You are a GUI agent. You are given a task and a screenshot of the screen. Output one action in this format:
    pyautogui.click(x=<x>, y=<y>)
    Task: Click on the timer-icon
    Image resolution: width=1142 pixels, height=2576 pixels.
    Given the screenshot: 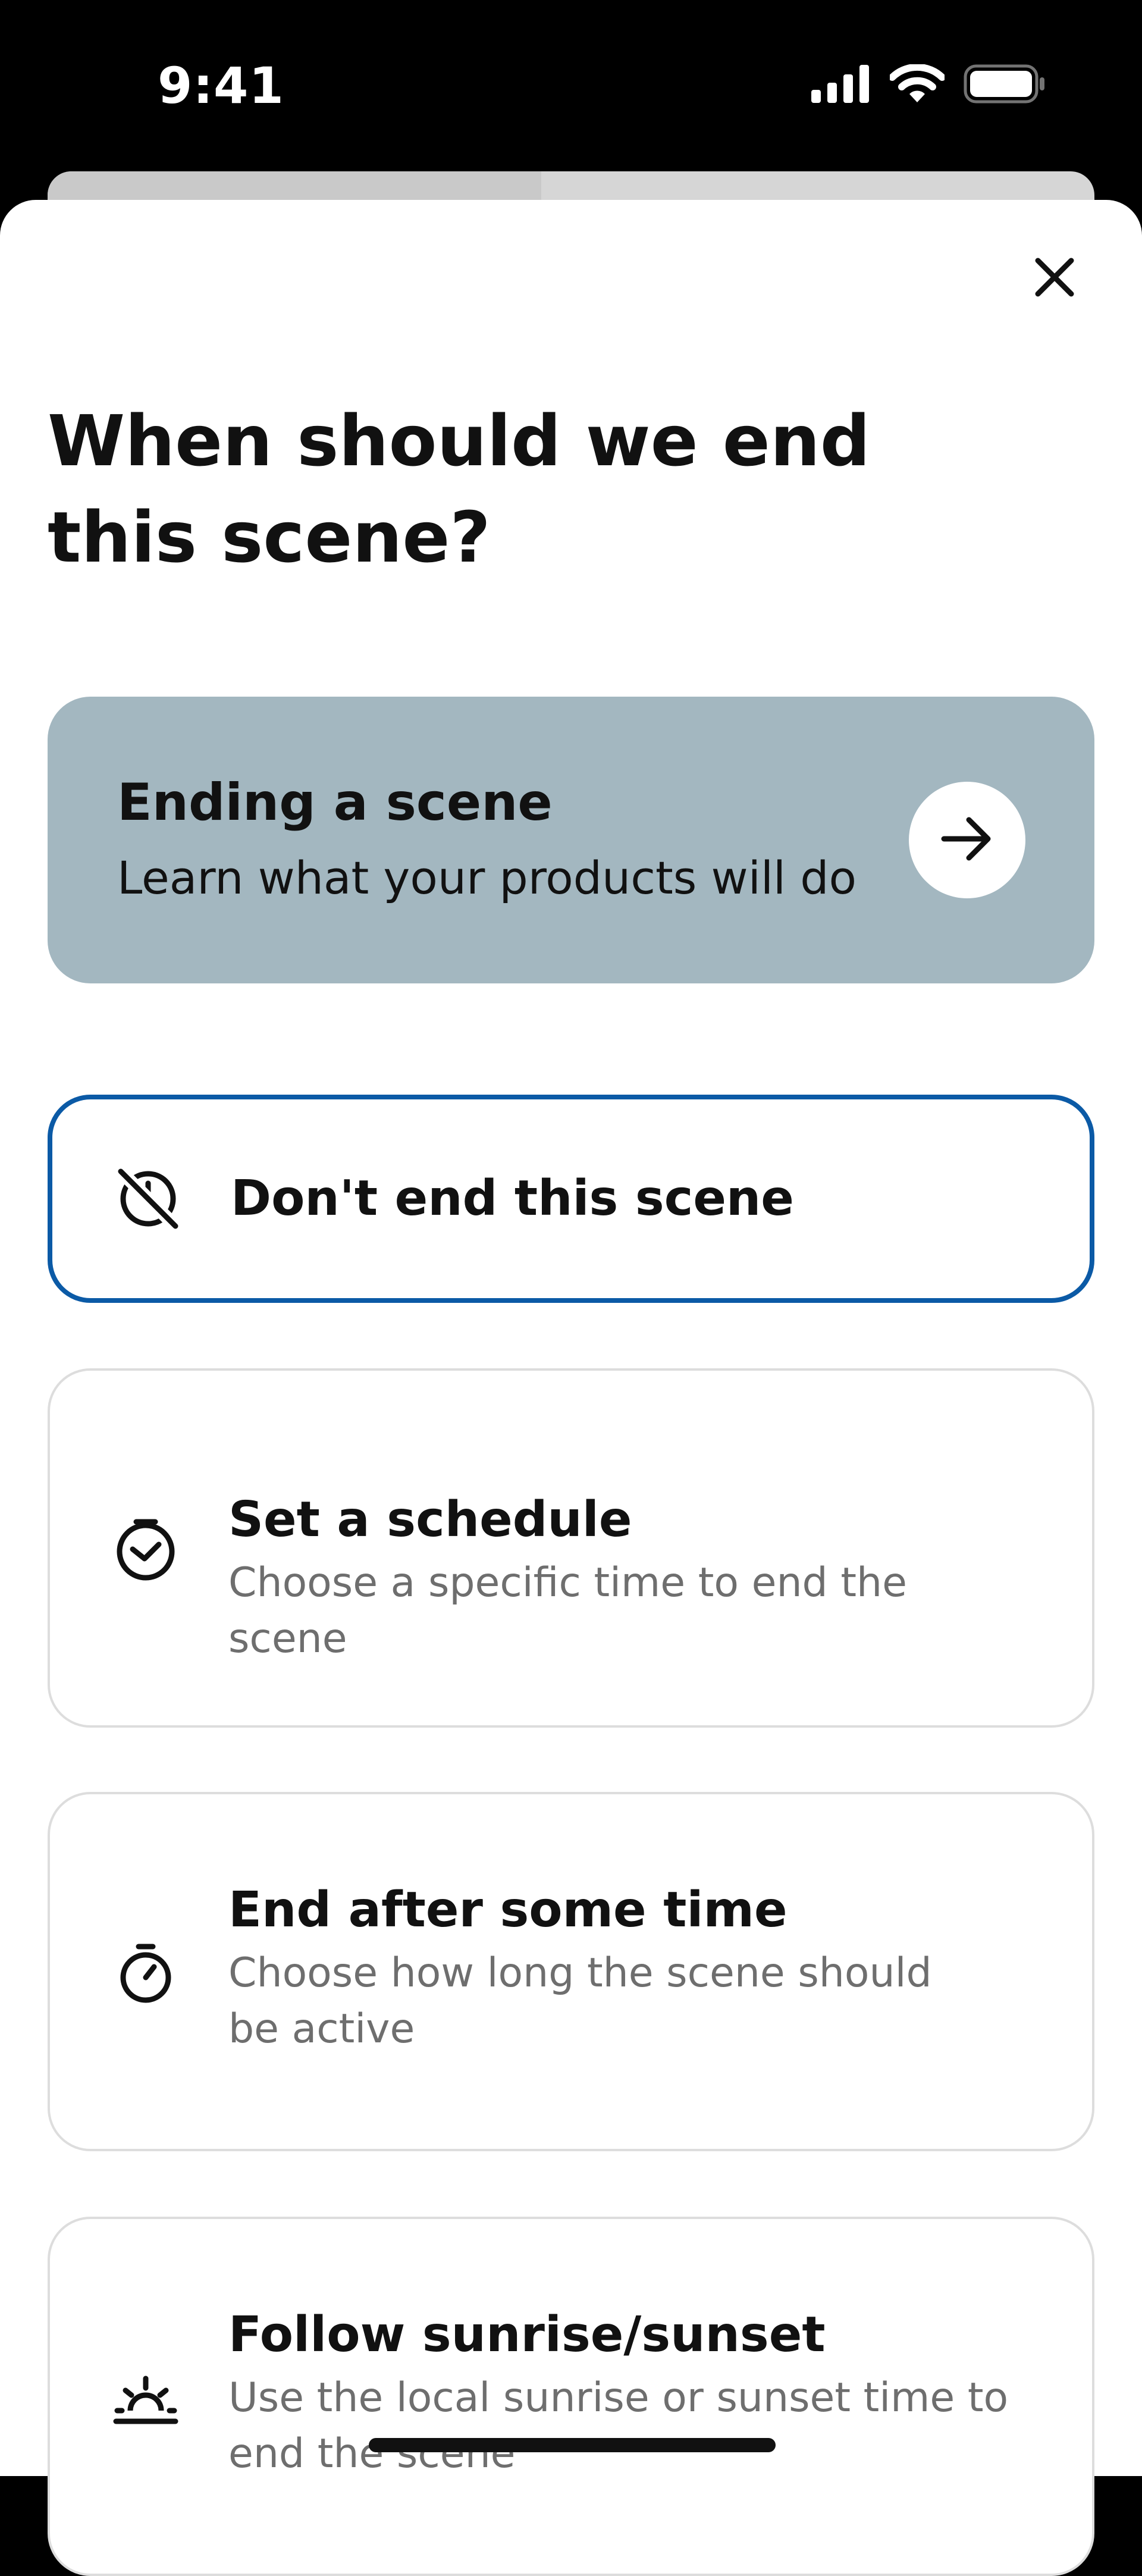 What is the action you would take?
    pyautogui.click(x=146, y=1974)
    